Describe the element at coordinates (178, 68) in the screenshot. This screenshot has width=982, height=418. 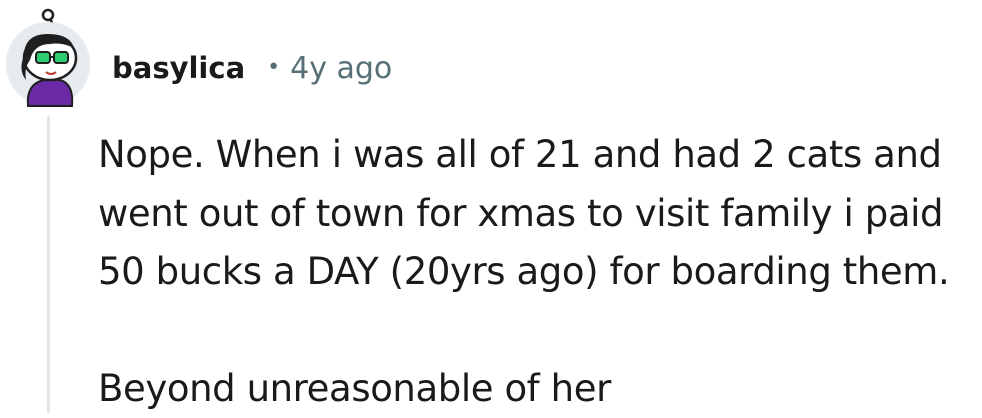
I see `username-link: basylica` at that location.